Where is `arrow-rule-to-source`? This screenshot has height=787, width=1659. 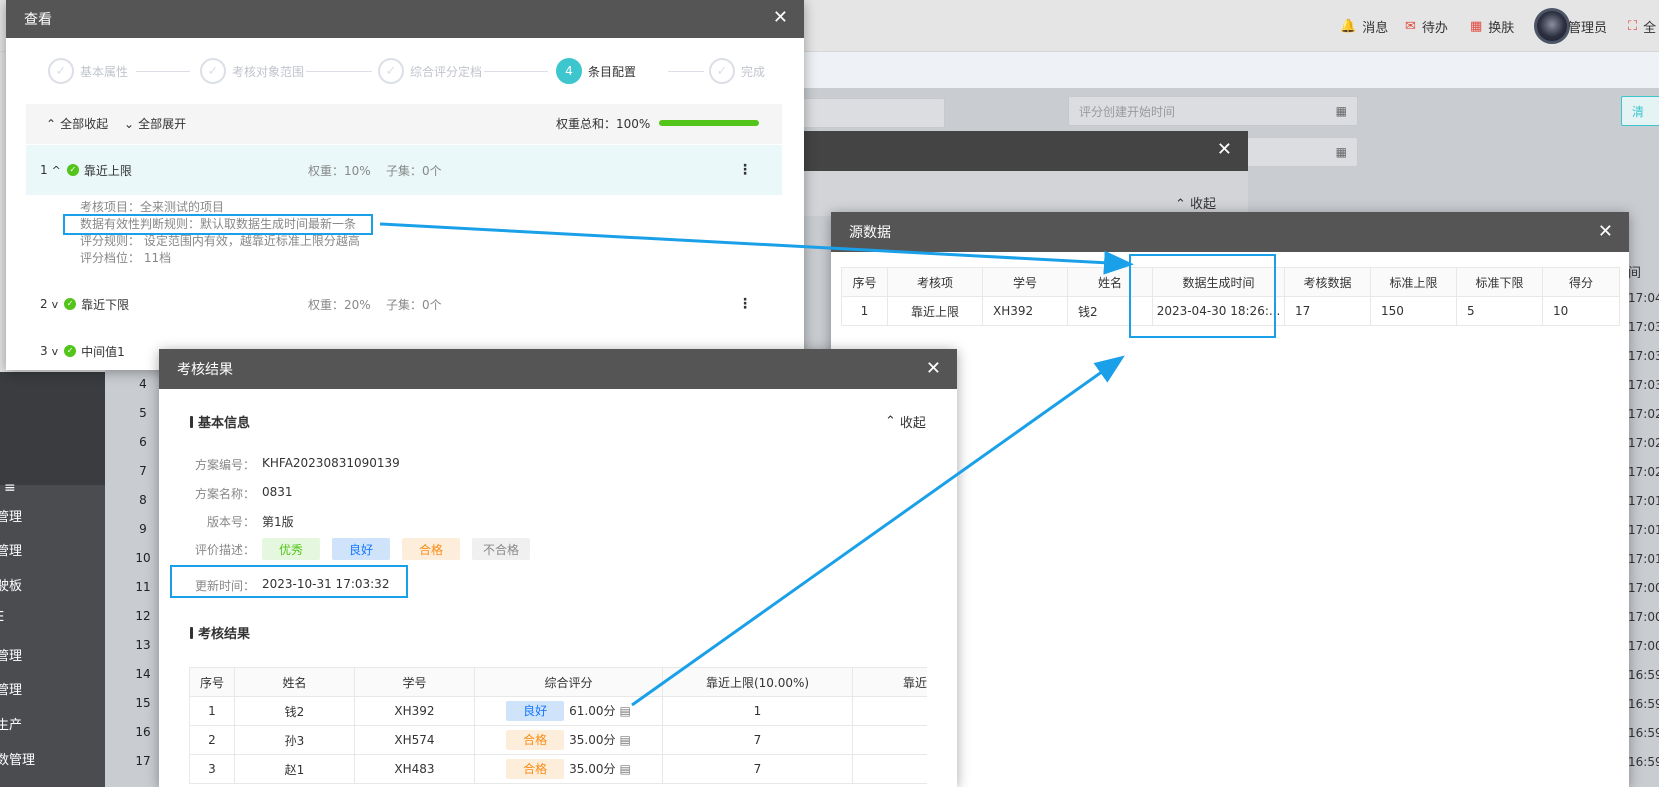
arrow-rule-to-source is located at coordinates (756, 248).